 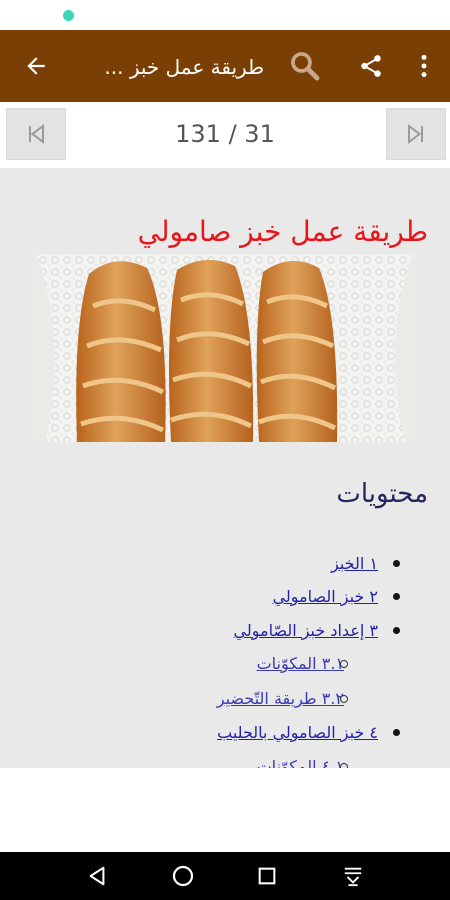 What do you see at coordinates (199, 564) in the screenshot?
I see `toc-item: ١ الخبز` at bounding box center [199, 564].